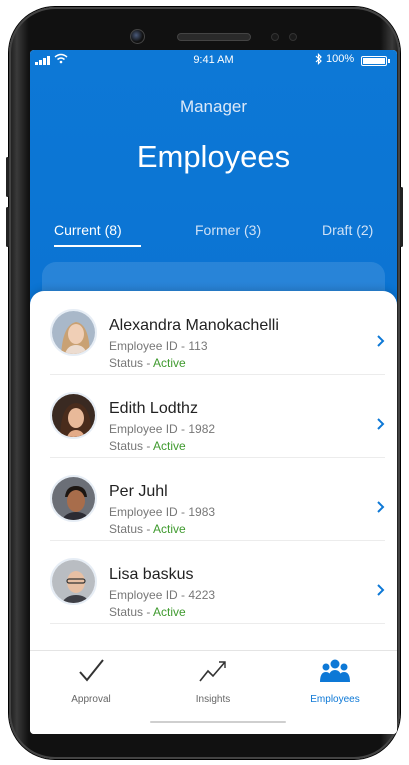 This screenshot has height=765, width=409. I want to click on tab-former: Former (3), so click(228, 230).